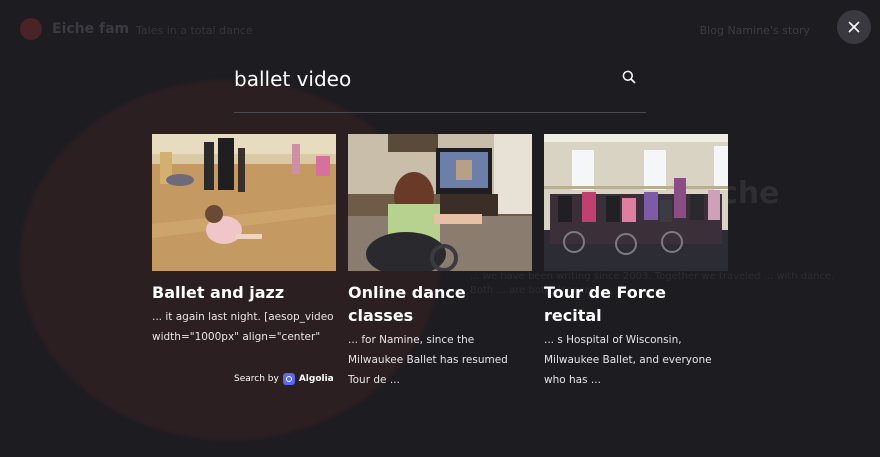 The width and height of the screenshot is (880, 457). What do you see at coordinates (244, 292) in the screenshot?
I see `result-title: Ballet and jazz` at bounding box center [244, 292].